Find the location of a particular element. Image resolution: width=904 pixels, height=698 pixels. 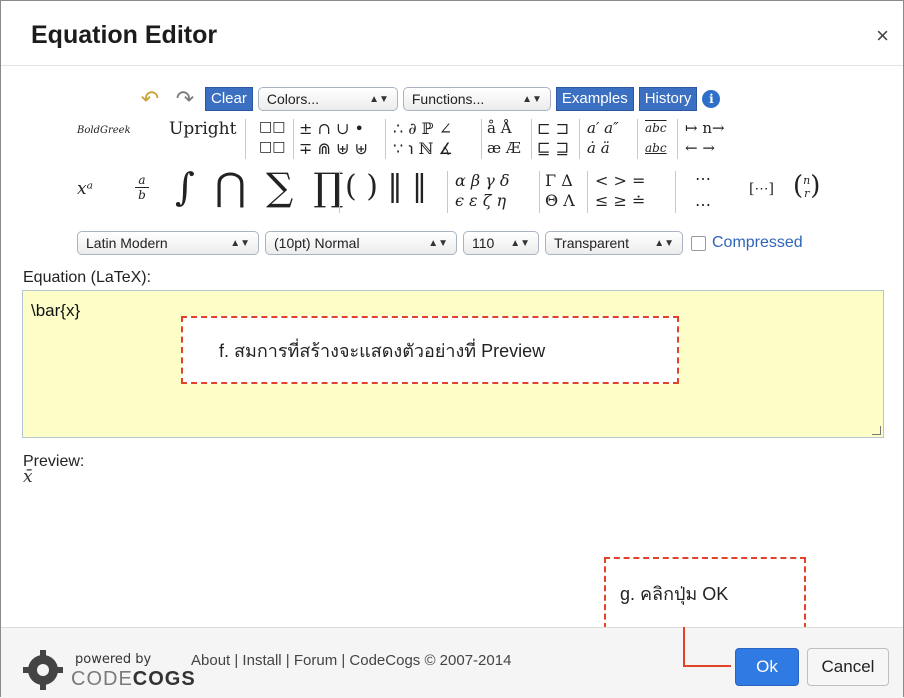

redo-icon: ↷ is located at coordinates (185, 98).